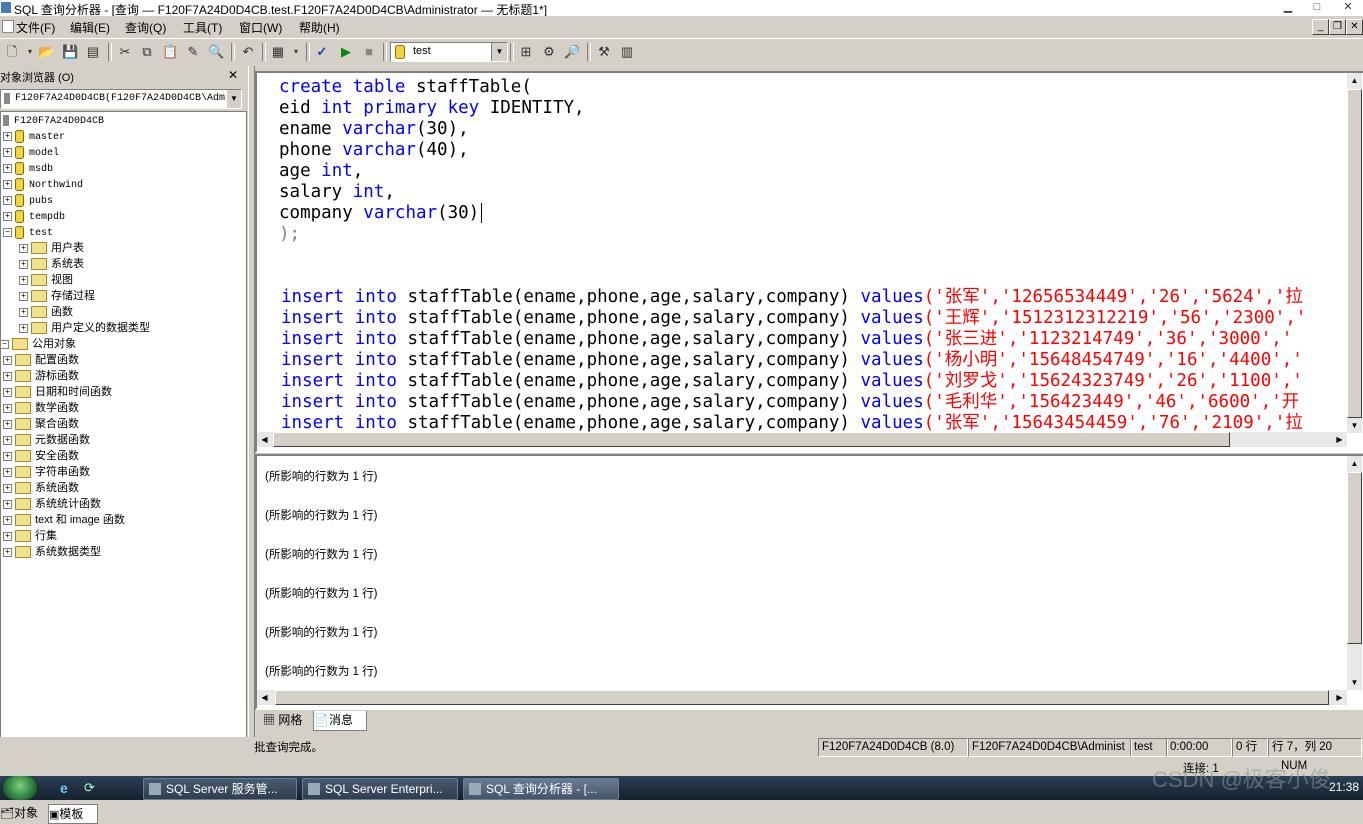 The height and width of the screenshot is (824, 1363). I want to click on new-dropdown-icon: ▾, so click(30, 52).